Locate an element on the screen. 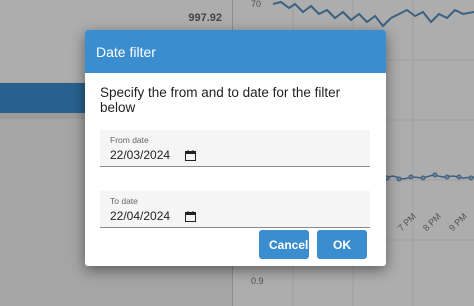  dialog-actions: Cancel OK is located at coordinates (313, 244).